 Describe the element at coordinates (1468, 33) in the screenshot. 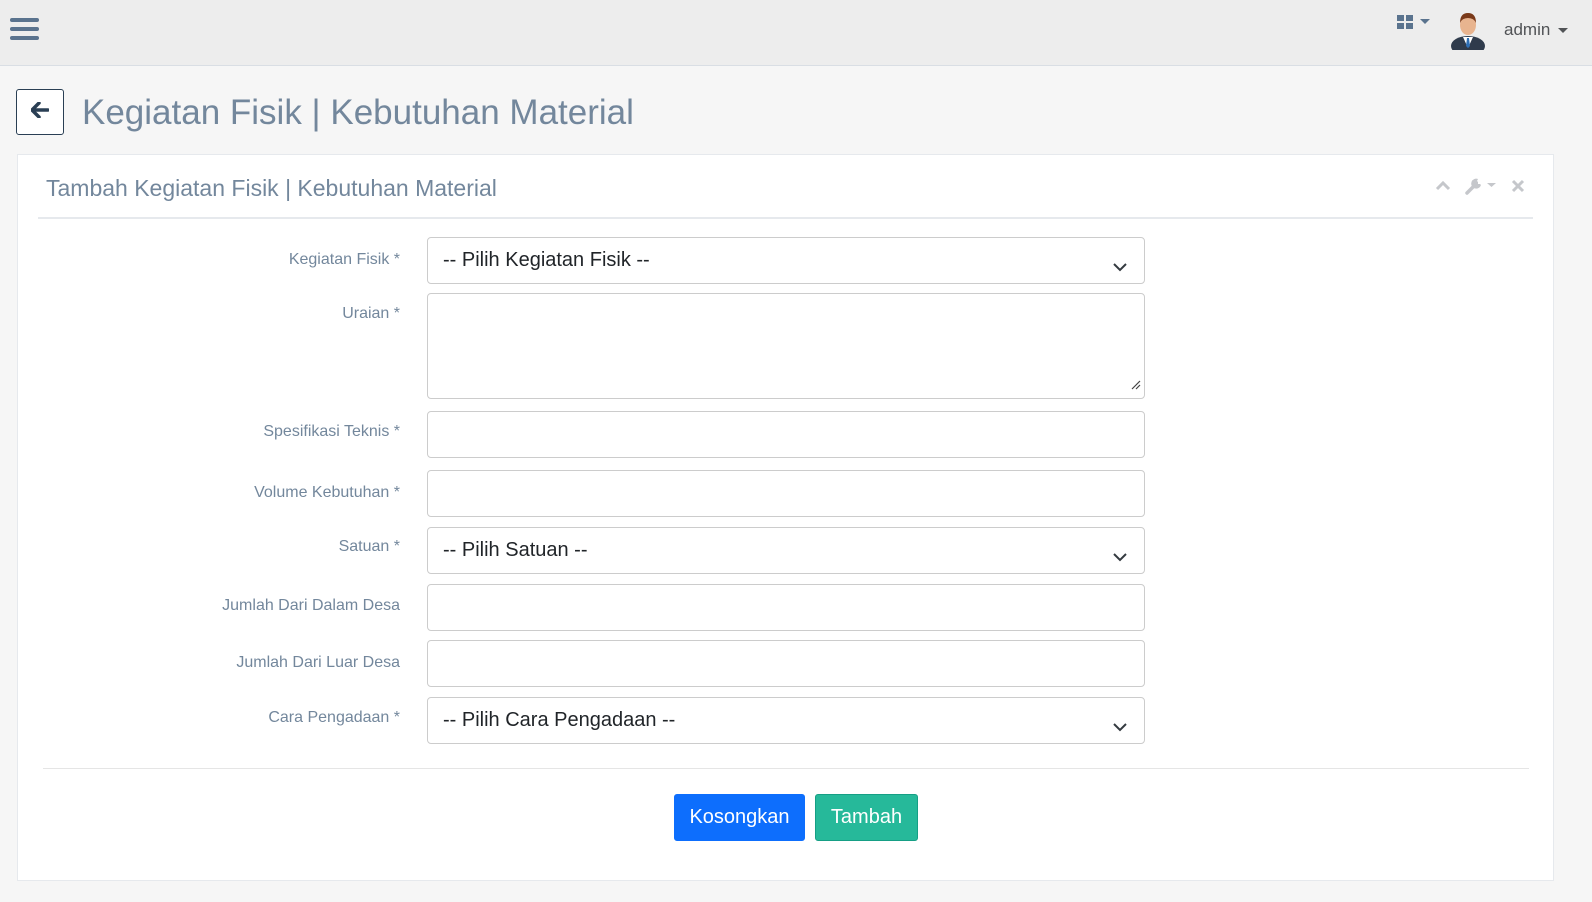

I see `user-avatar` at that location.